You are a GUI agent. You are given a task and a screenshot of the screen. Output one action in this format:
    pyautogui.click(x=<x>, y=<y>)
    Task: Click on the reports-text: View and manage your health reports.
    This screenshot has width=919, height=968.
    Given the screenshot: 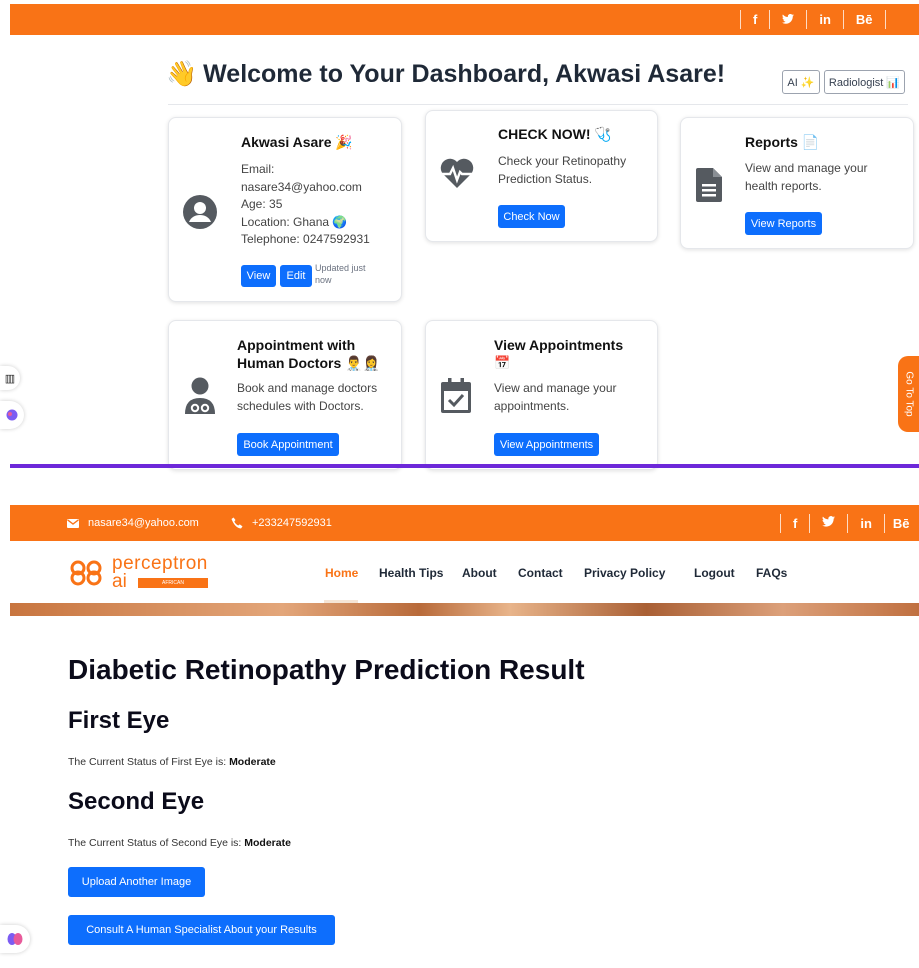 What is the action you would take?
    pyautogui.click(x=806, y=177)
    